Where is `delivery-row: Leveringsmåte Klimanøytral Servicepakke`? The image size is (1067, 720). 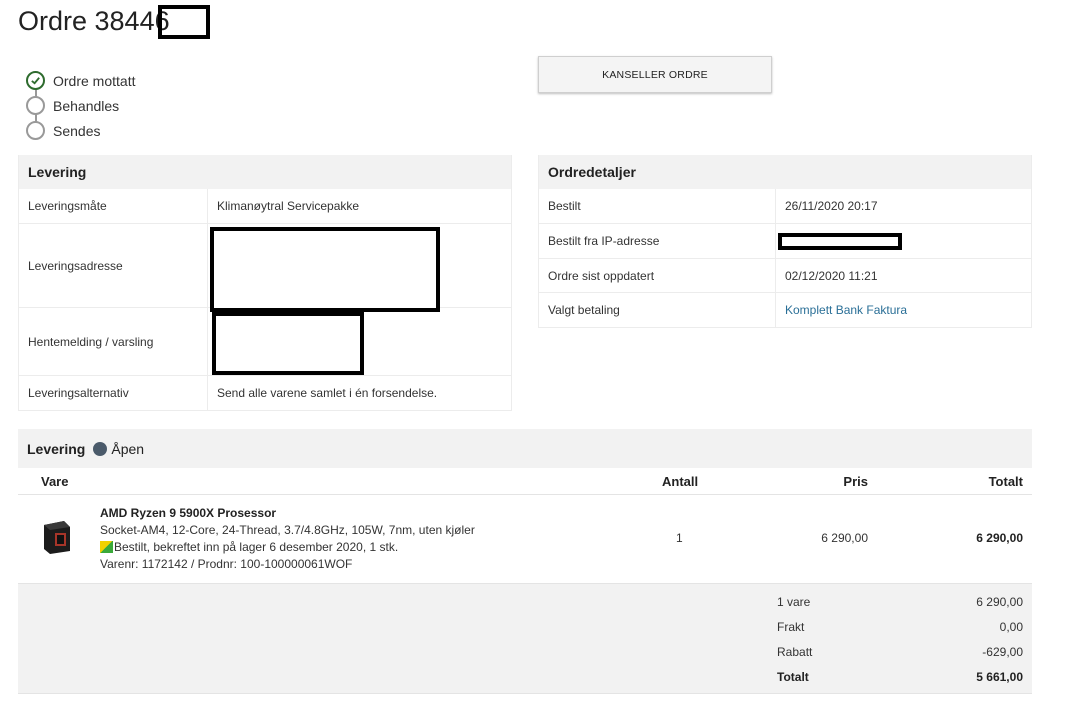 delivery-row: Leveringsmåte Klimanøytral Servicepakke is located at coordinates (265, 206).